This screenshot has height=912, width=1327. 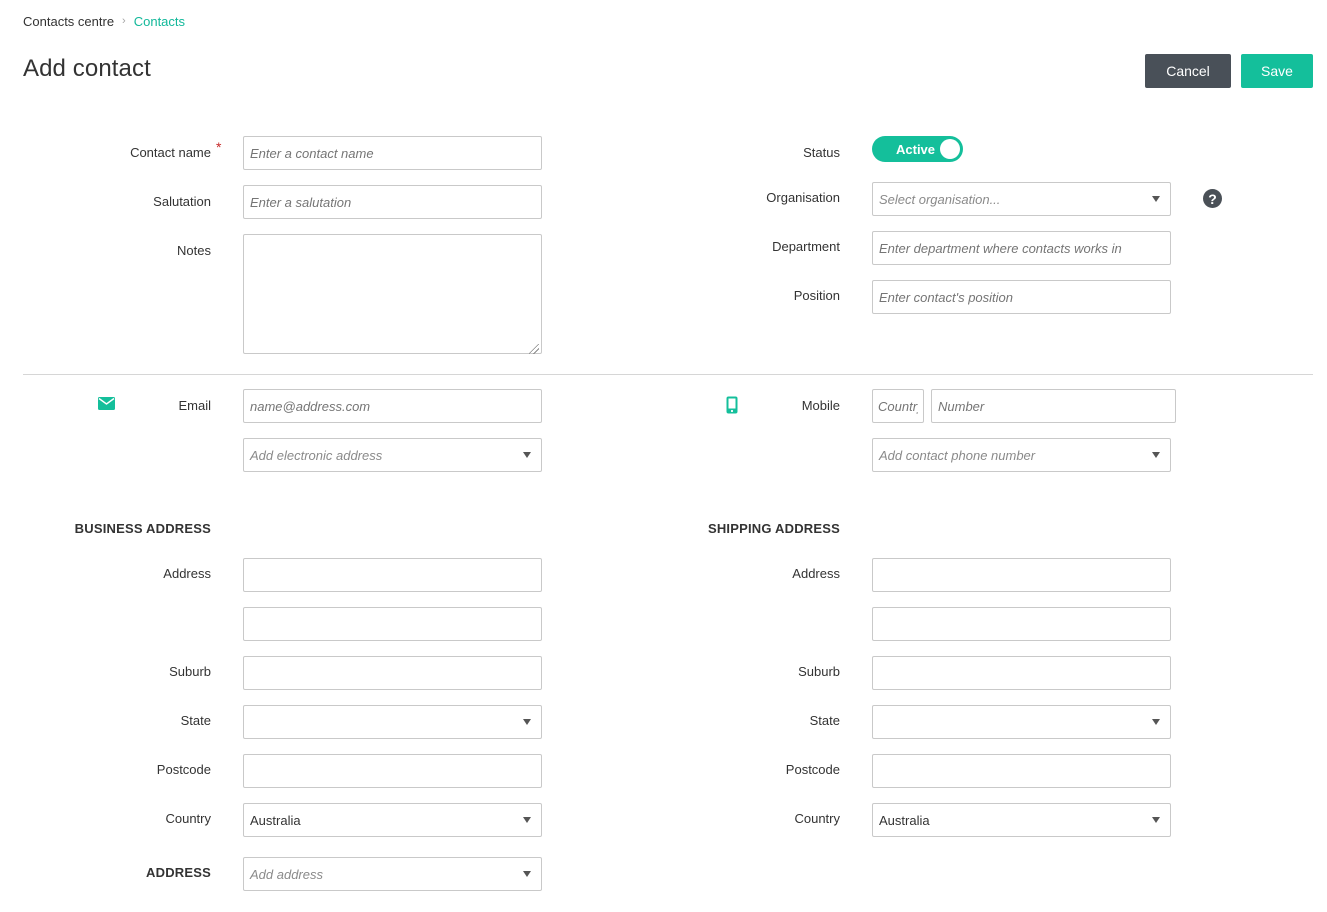 I want to click on department-input, so click(x=1021, y=248).